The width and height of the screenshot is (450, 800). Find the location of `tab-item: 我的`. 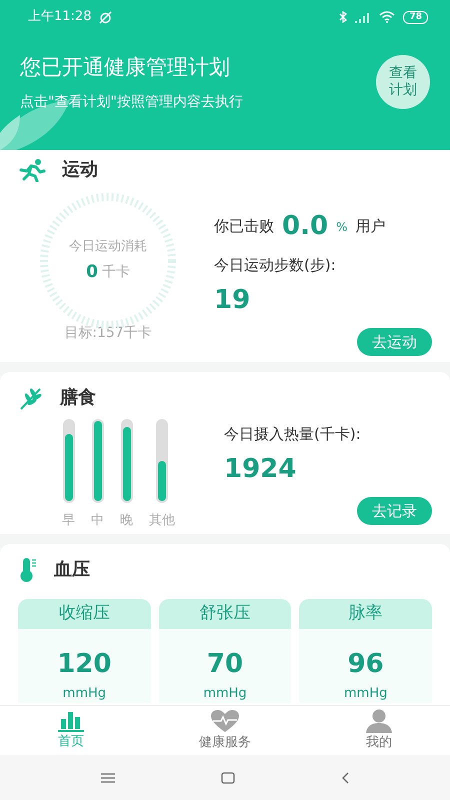

tab-item: 我的 is located at coordinates (379, 730).